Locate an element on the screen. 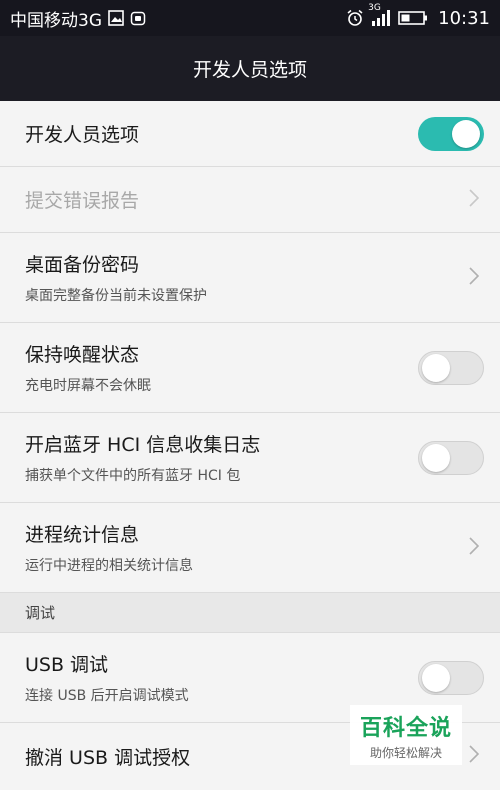 This screenshot has height=790, width=500. watermark-logo: 百科全说 助你轻松解决 is located at coordinates (406, 735).